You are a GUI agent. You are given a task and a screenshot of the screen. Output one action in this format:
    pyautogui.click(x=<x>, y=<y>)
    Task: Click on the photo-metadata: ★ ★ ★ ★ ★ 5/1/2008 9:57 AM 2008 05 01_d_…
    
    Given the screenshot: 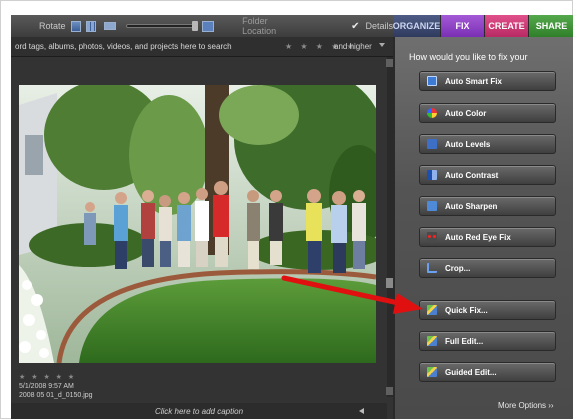 What is the action you would take?
    pyautogui.click(x=56, y=386)
    